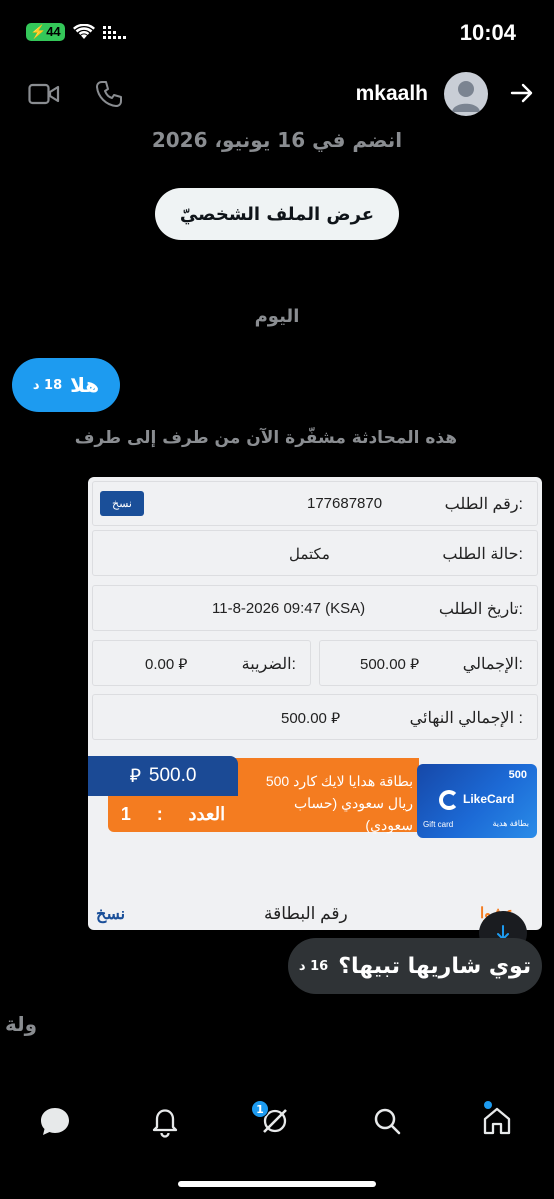 This screenshot has width=554, height=1199. I want to click on gift-card-image: 500 LikeCard Gift card بطاقة هدية, so click(477, 801).